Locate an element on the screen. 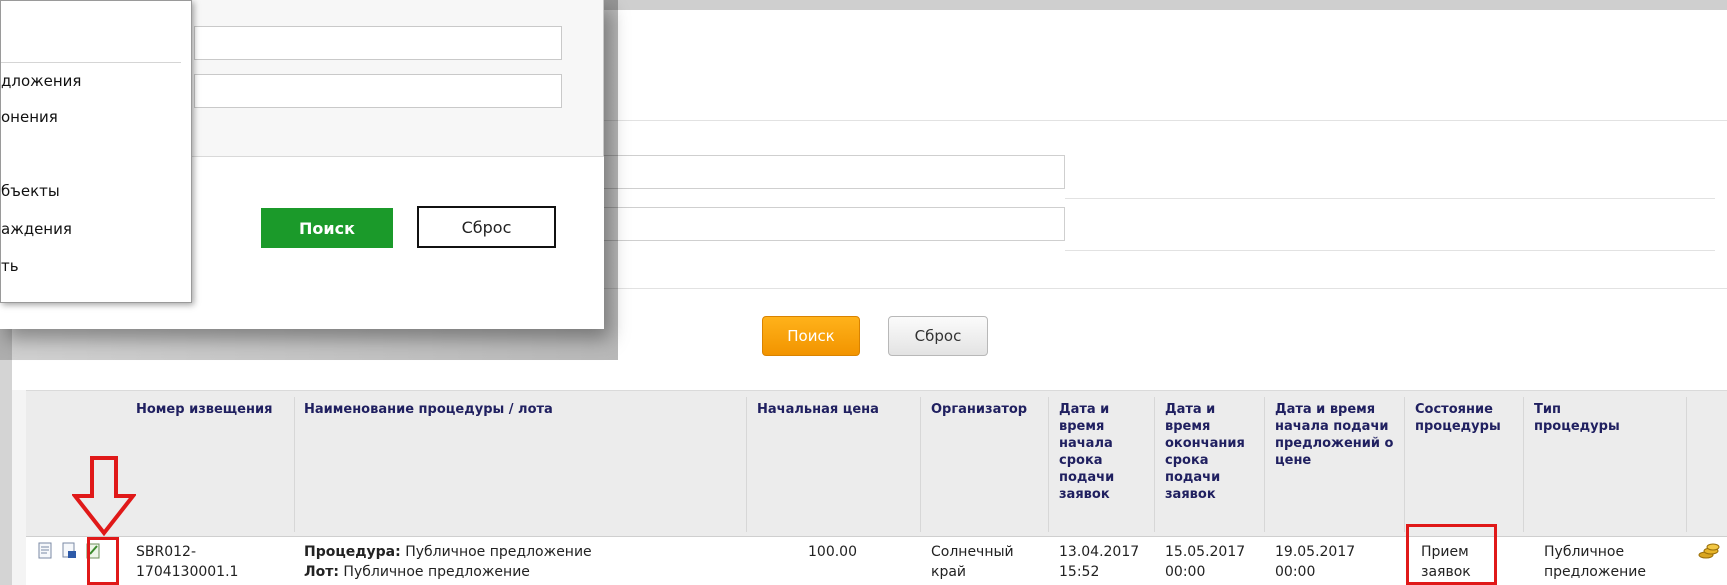 The image size is (1727, 585). cell-start-date: 13.04.2017 15:52 is located at coordinates (1099, 562).